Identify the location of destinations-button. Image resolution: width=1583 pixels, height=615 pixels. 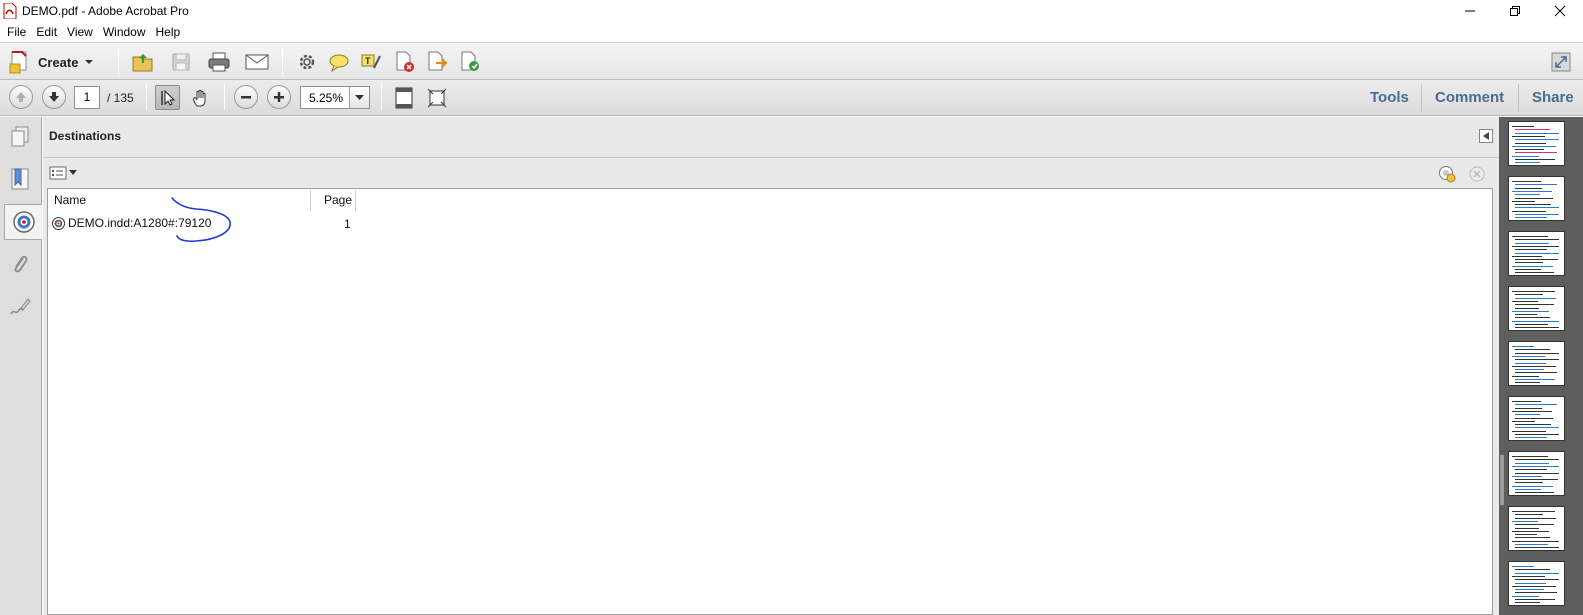
(23, 222).